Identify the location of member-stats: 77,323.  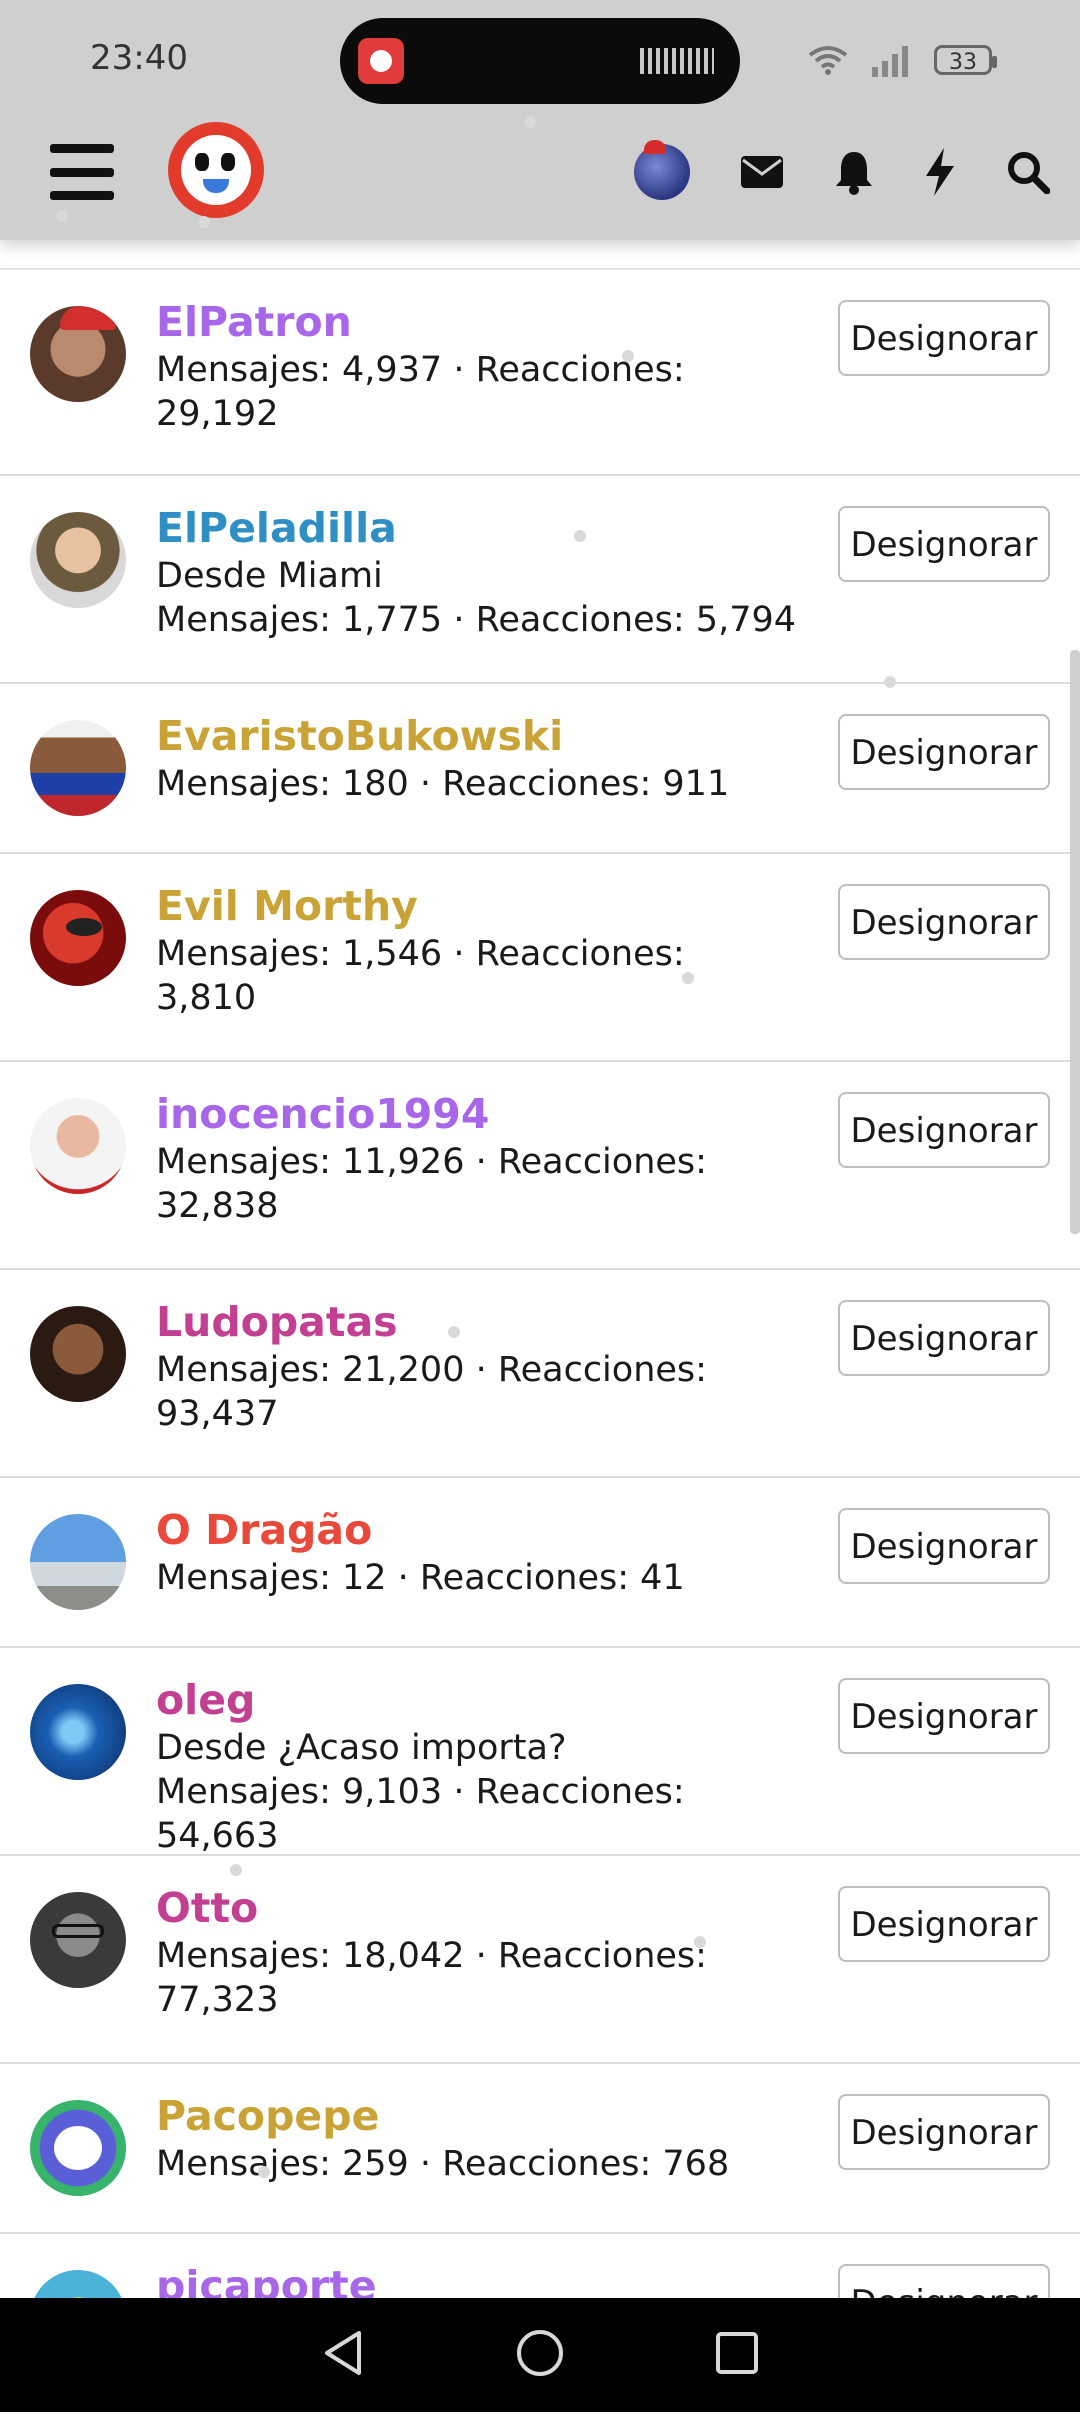
(217, 2000).